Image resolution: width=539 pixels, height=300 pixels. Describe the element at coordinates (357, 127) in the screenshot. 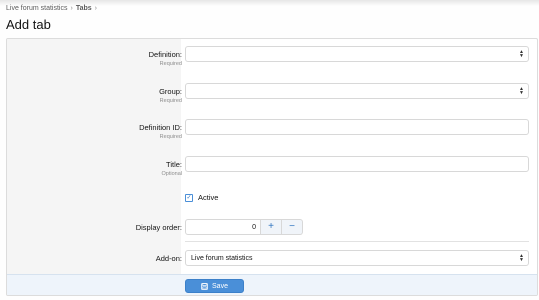

I see `definition-id-input` at that location.